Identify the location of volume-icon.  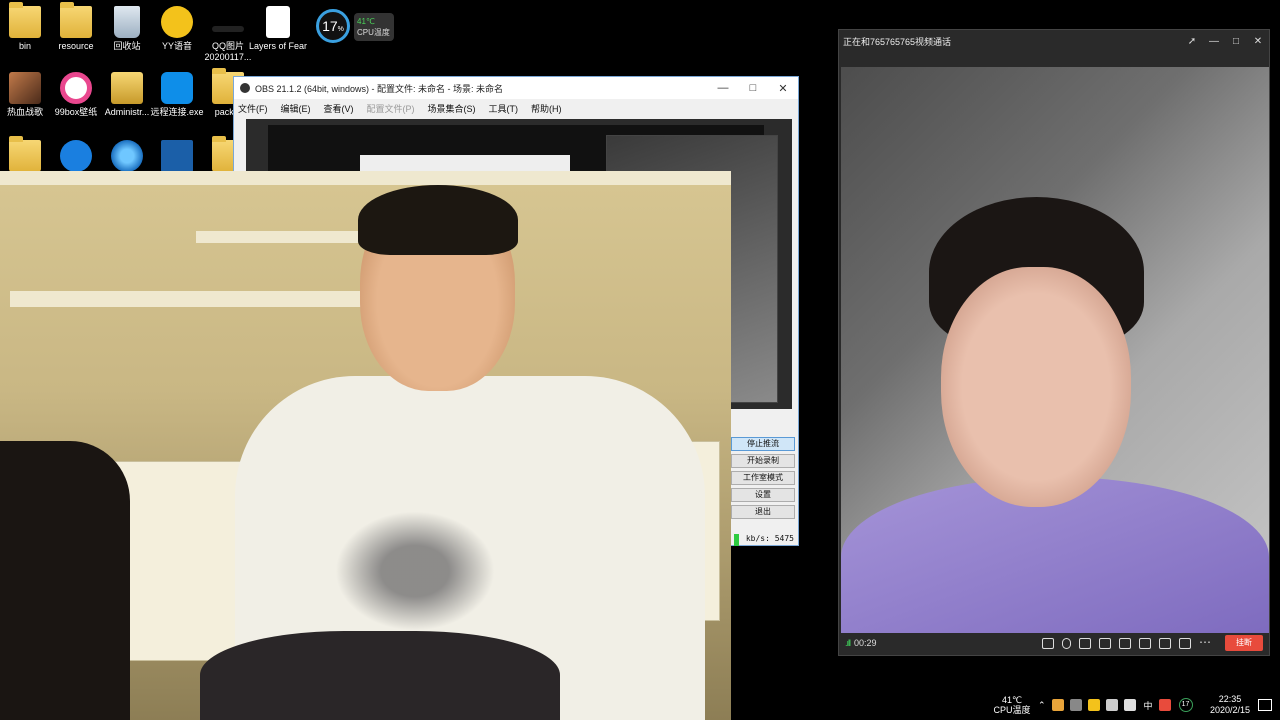
(1129, 705).